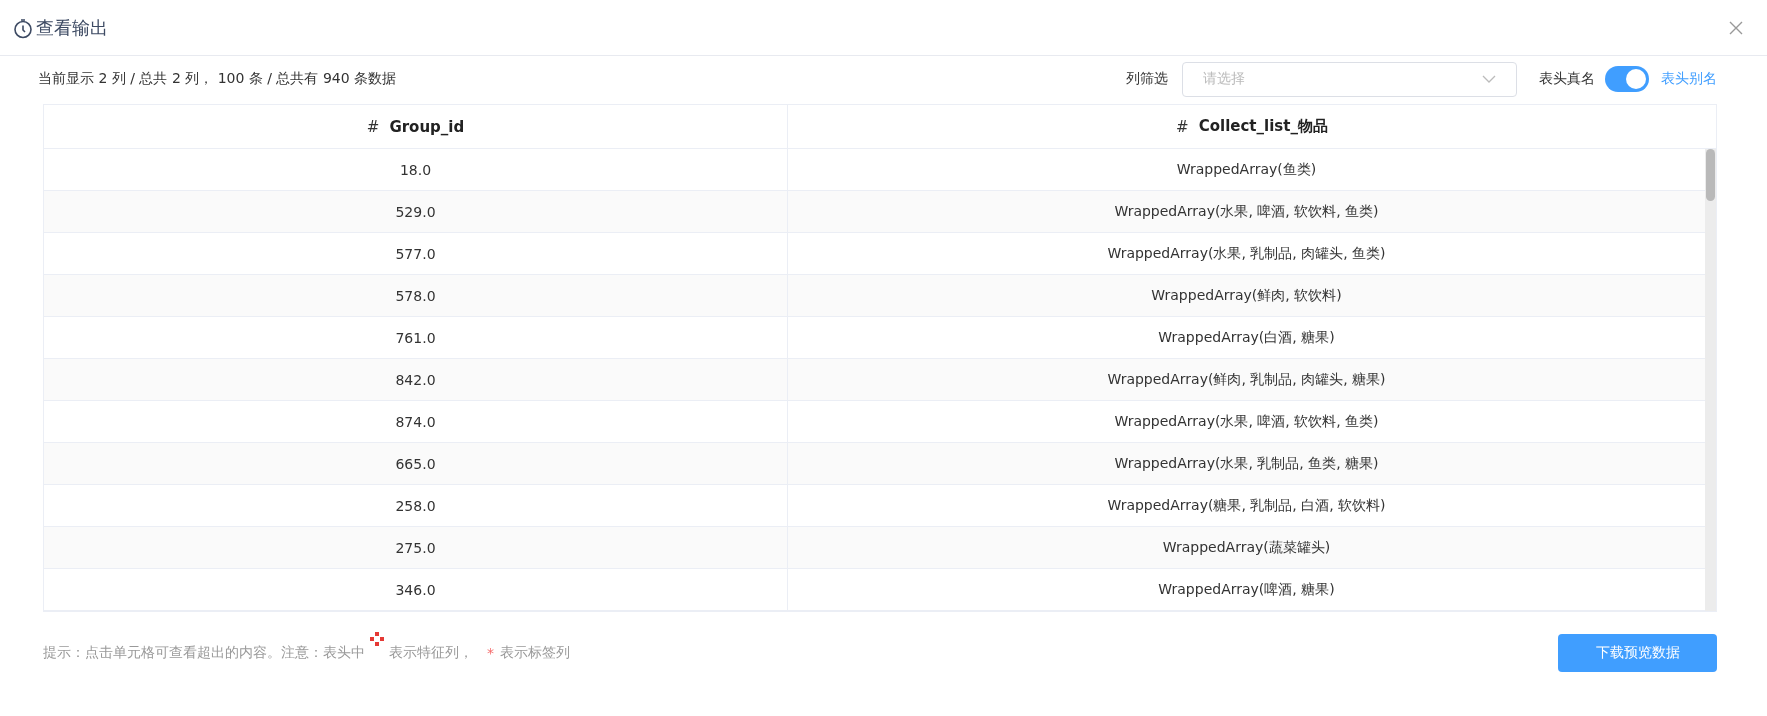 The image size is (1767, 716). I want to click on header-toggle-switch, so click(1627, 79).